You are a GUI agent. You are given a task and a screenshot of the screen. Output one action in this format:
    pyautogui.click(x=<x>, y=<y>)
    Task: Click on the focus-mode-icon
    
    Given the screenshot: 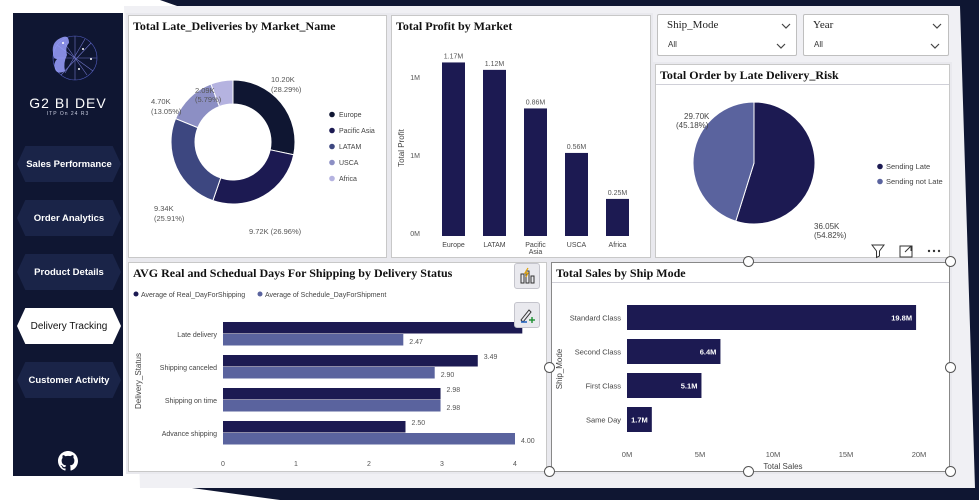 What is the action you would take?
    pyautogui.click(x=906, y=251)
    